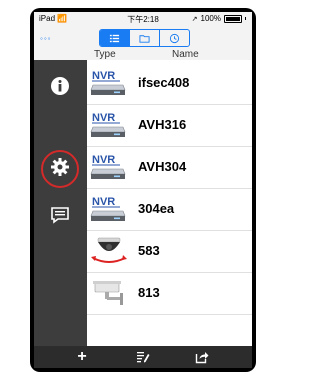 This screenshot has width=320, height=381. What do you see at coordinates (149, 250) in the screenshot?
I see `device-name: 583` at bounding box center [149, 250].